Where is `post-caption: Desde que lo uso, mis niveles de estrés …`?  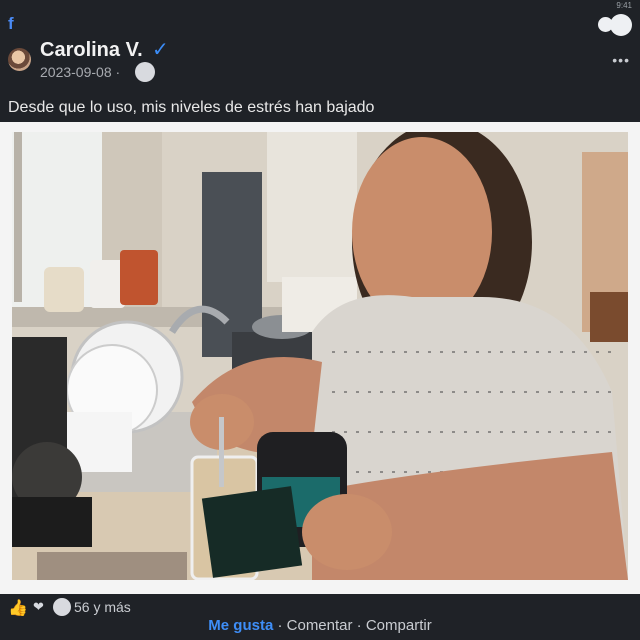
post-caption: Desde que lo uso, mis niveles de estrés … is located at coordinates (191, 107).